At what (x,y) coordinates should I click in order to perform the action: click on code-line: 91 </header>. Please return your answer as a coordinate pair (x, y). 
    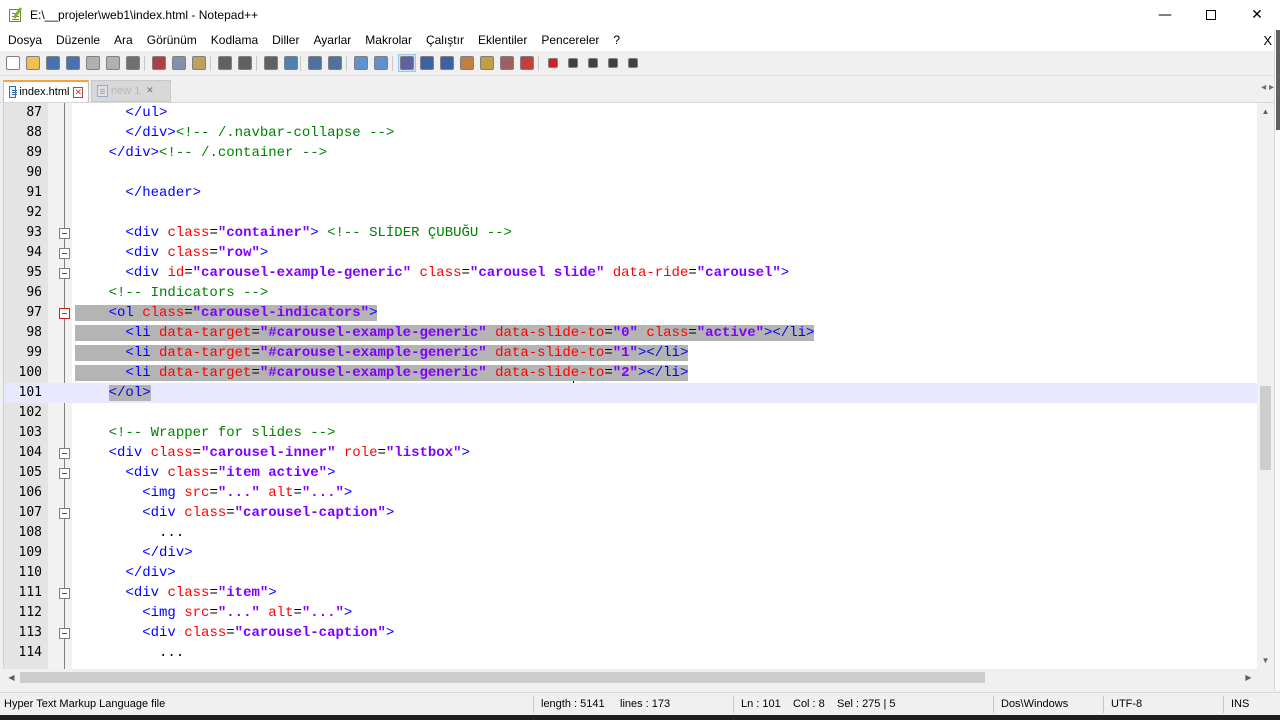
    Looking at the image, I should click on (630, 193).